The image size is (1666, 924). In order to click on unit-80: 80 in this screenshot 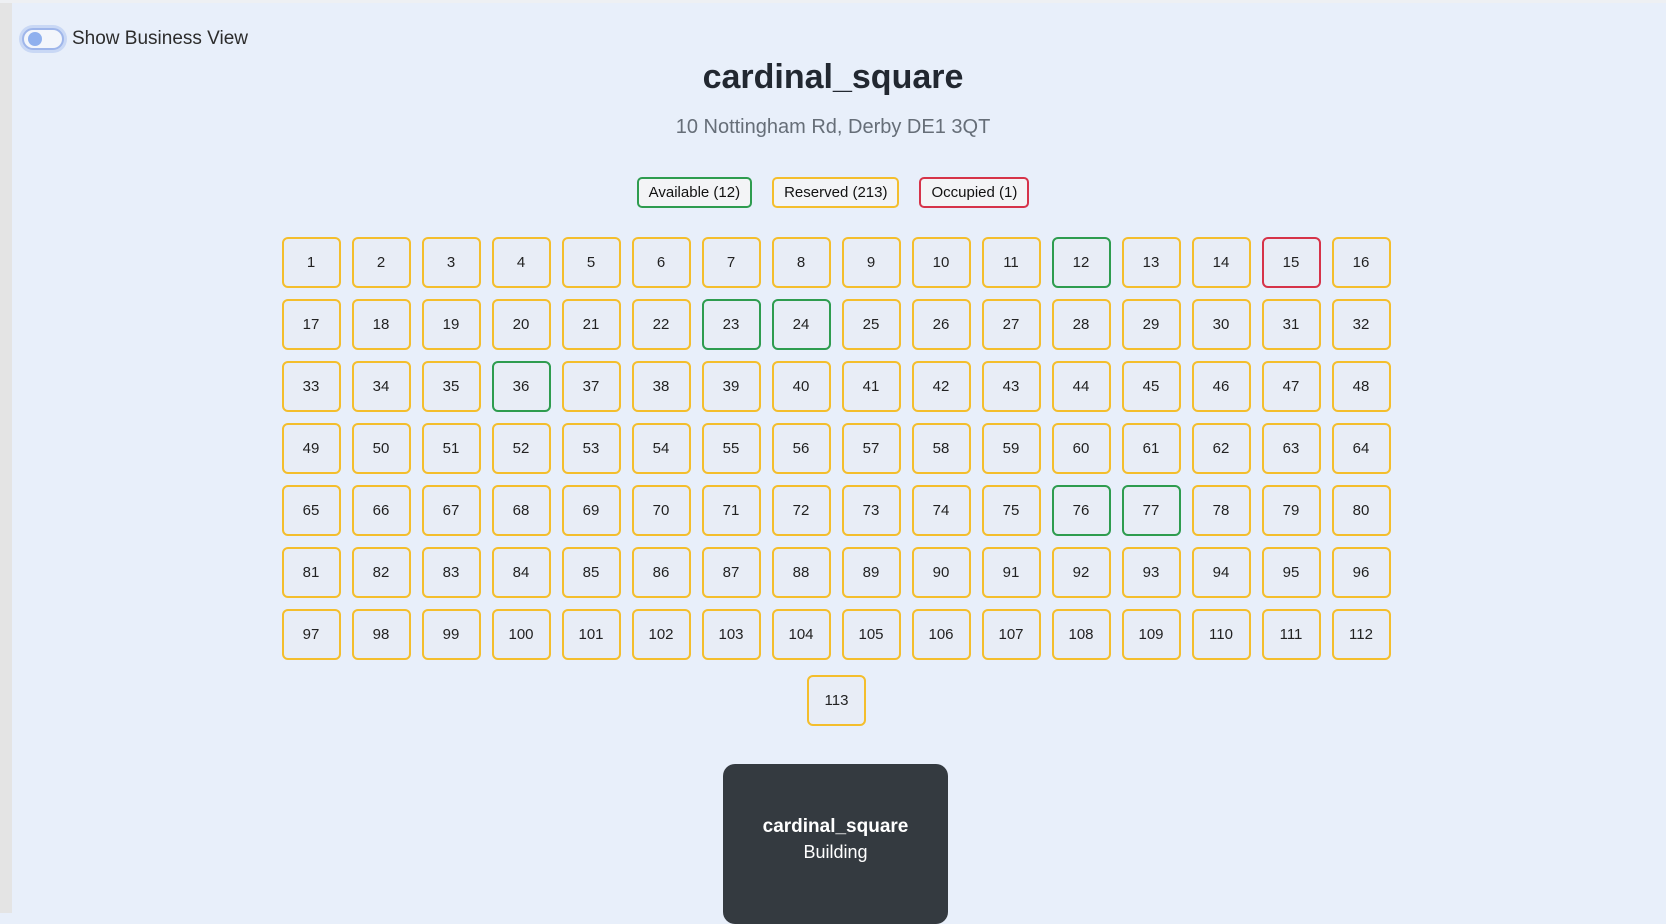, I will do `click(1361, 510)`.